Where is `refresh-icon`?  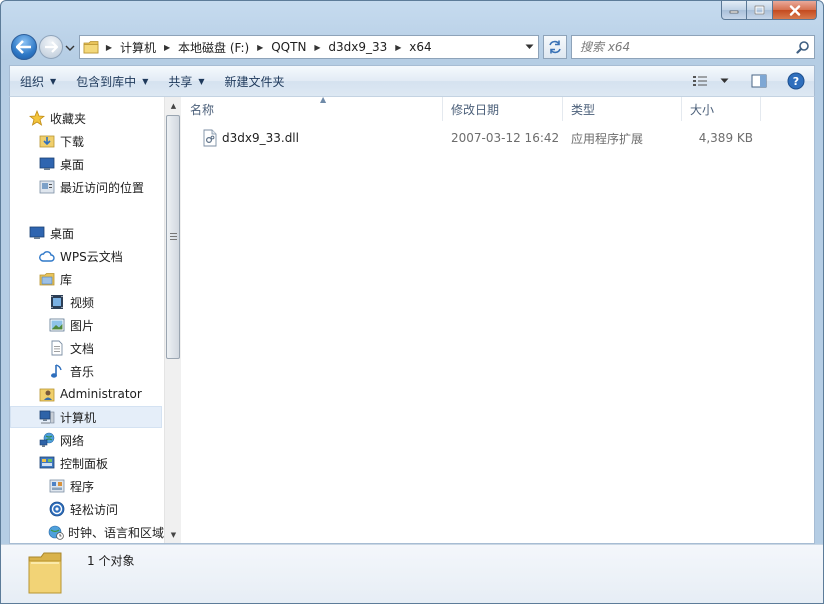
refresh-icon is located at coordinates (555, 47).